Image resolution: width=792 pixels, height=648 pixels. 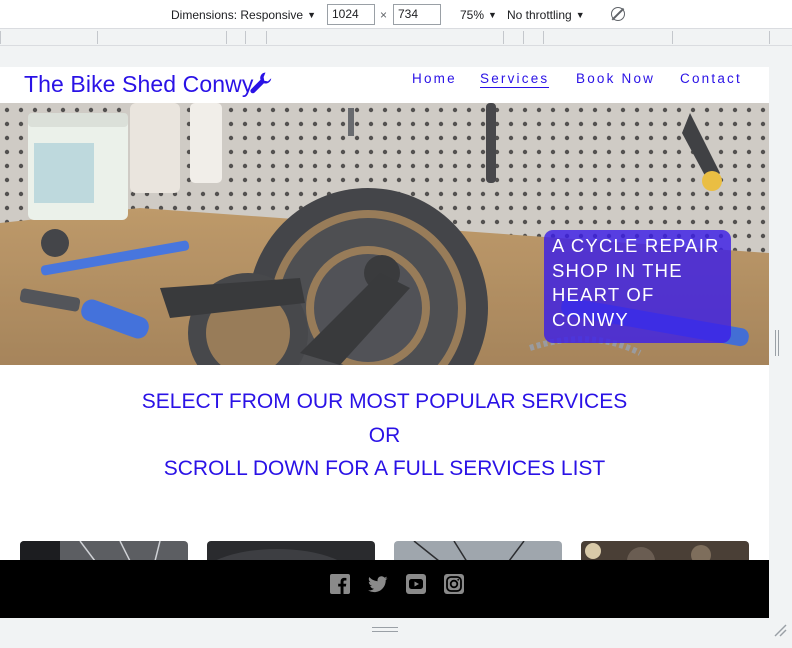 What do you see at coordinates (780, 630) in the screenshot?
I see `resize-corner-icon` at bounding box center [780, 630].